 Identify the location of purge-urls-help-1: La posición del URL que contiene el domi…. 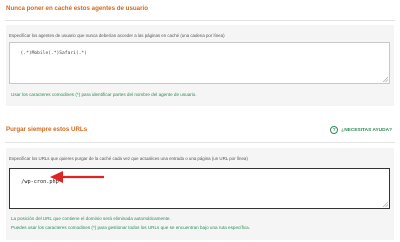
(91, 218).